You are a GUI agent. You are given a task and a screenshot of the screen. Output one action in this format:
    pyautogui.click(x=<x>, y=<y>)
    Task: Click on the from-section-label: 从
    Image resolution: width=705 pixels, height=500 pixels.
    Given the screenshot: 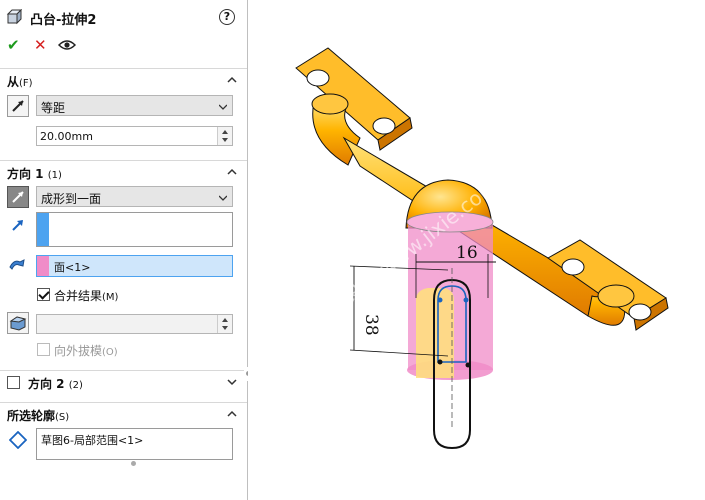 What is the action you would take?
    pyautogui.click(x=13, y=82)
    